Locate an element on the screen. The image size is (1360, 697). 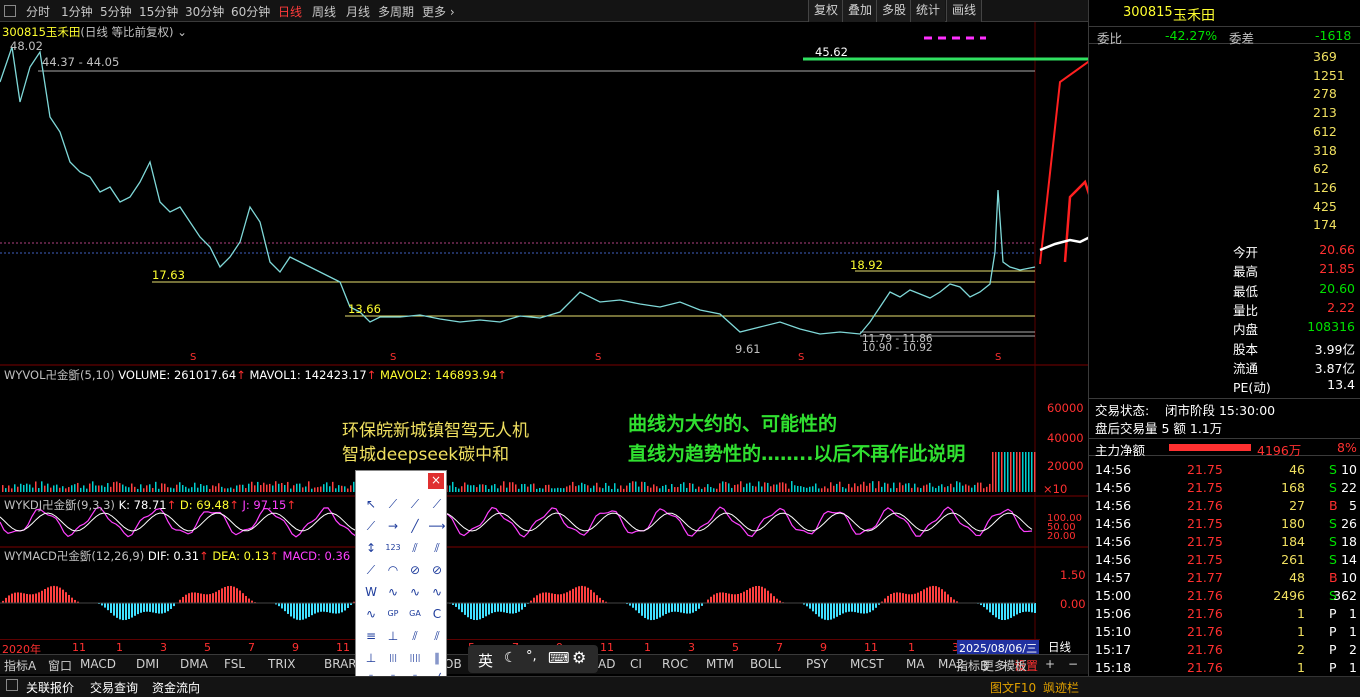
tick-row: 14:56 21.75 184 S 18 is located at coordinates (1224, 542).